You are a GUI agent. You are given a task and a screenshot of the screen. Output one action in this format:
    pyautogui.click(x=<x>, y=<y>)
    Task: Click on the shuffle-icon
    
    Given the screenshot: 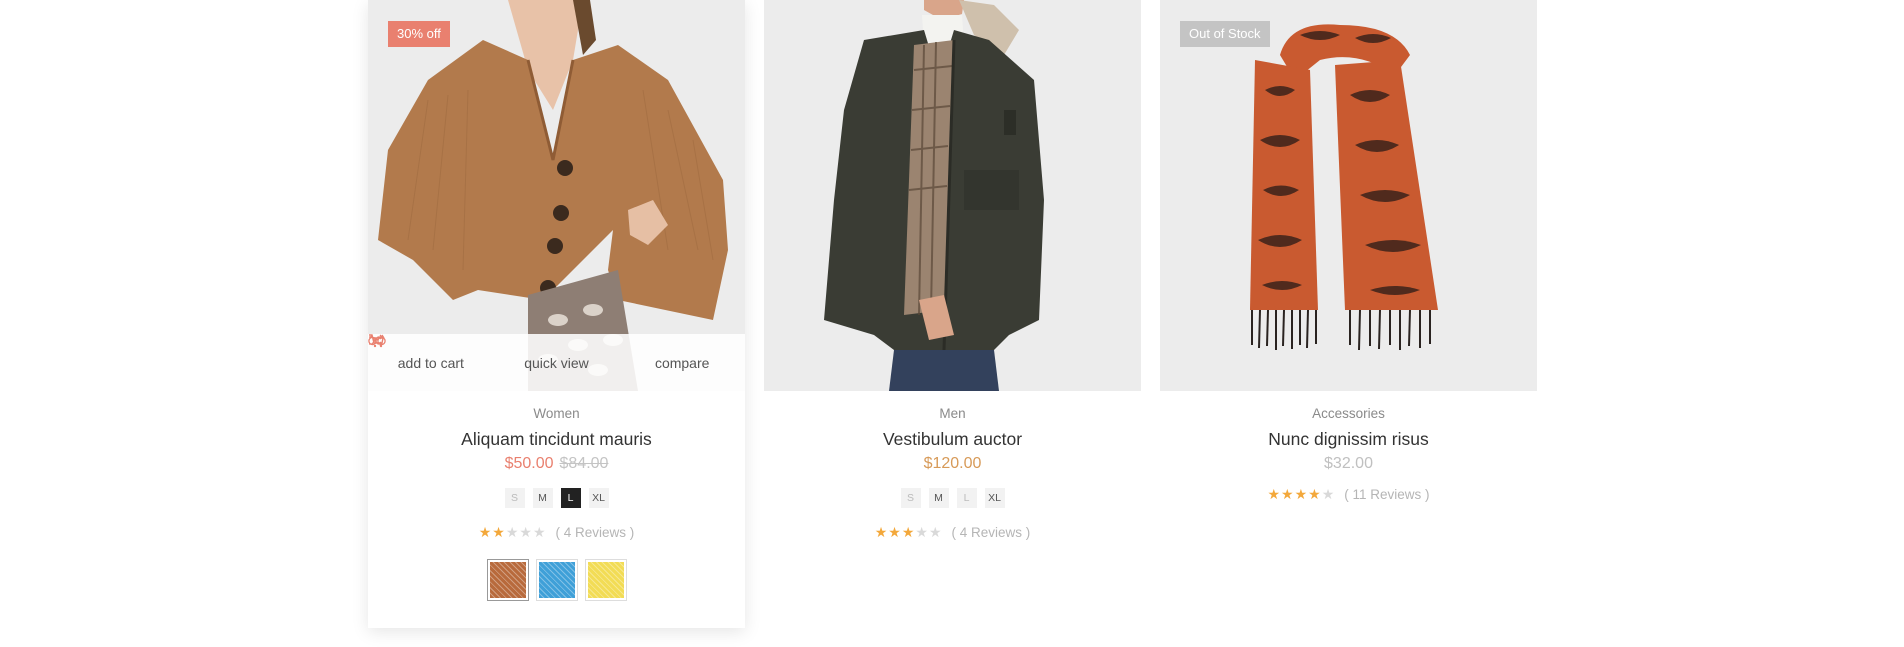 What is the action you would take?
    pyautogui.click(x=376, y=340)
    